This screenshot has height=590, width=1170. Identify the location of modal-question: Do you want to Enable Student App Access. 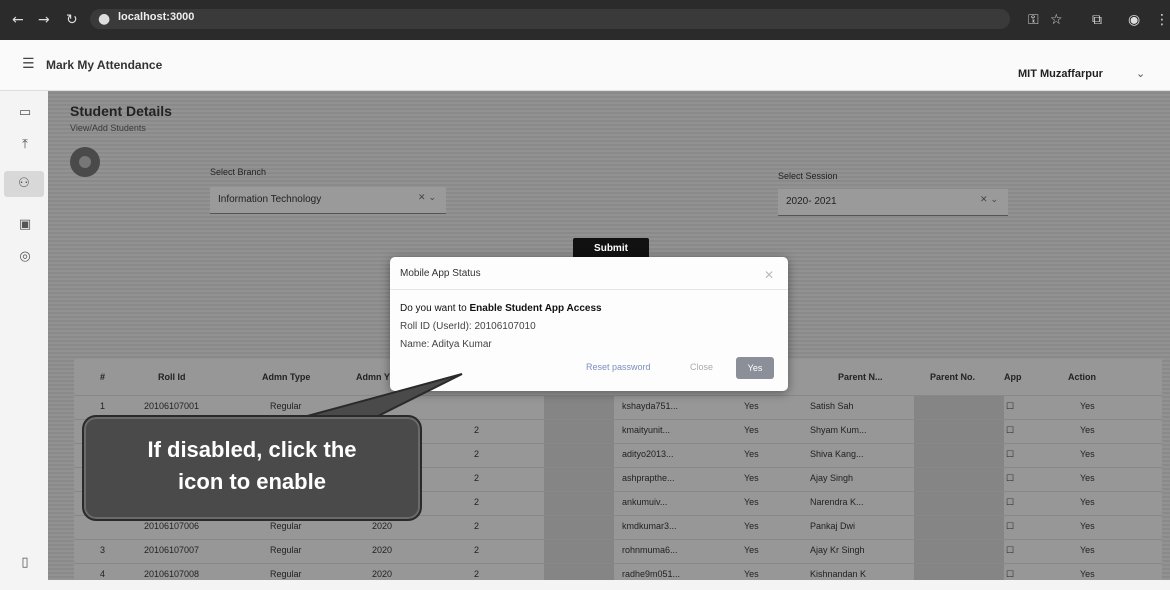
(501, 308).